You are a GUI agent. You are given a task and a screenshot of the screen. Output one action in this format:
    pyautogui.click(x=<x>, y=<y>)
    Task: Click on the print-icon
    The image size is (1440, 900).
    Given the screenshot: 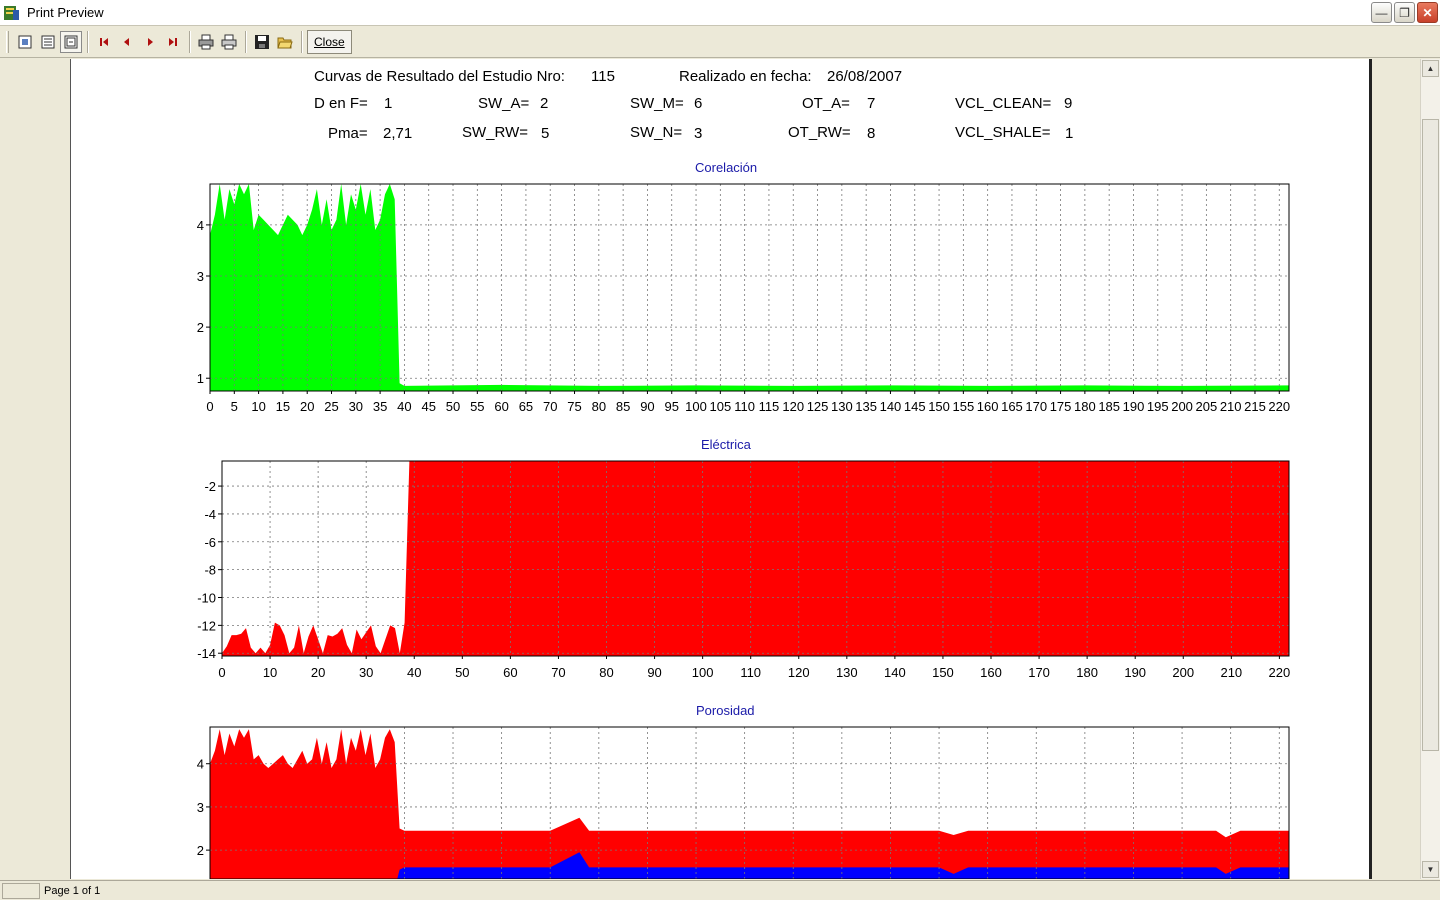 What is the action you would take?
    pyautogui.click(x=229, y=41)
    